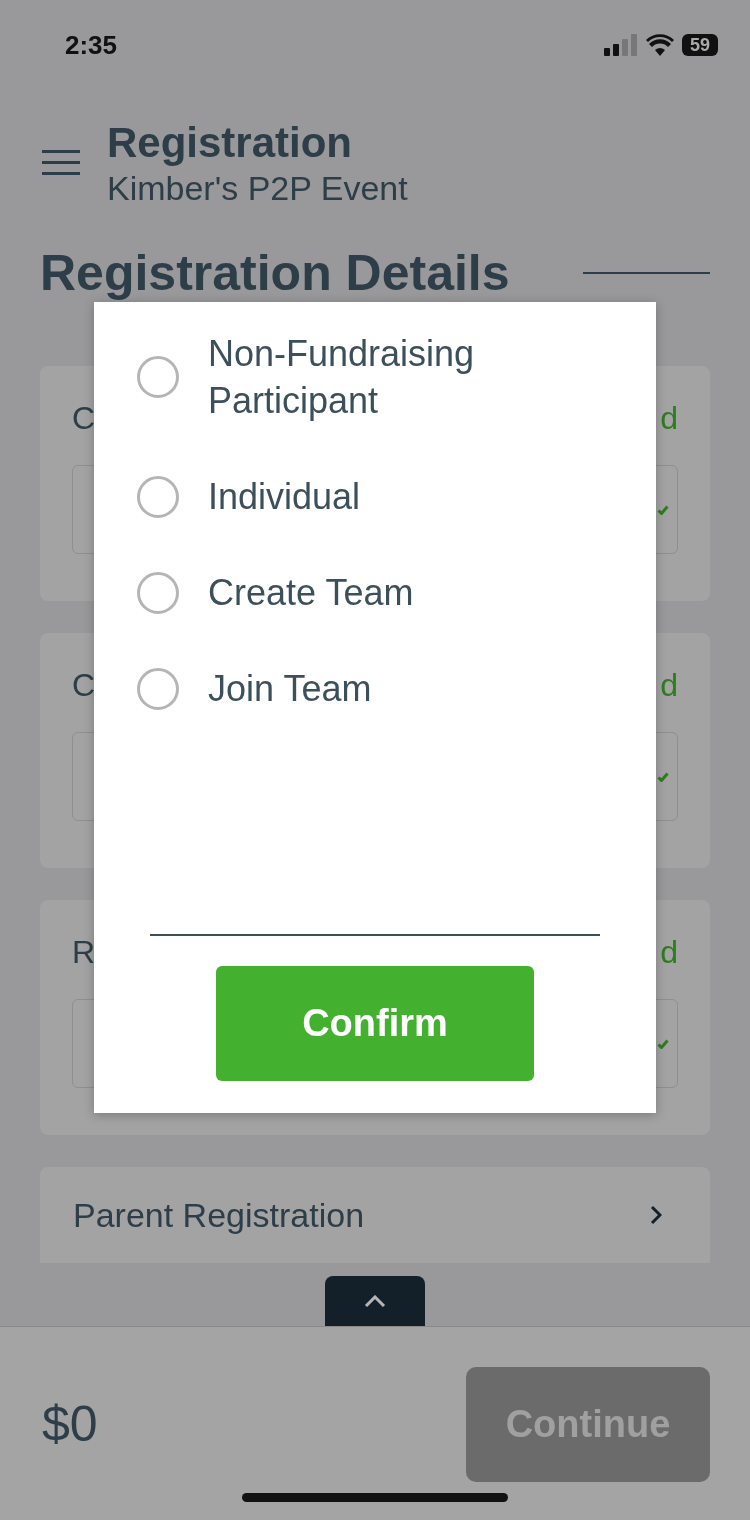 Image resolution: width=750 pixels, height=1520 pixels. What do you see at coordinates (257, 188) in the screenshot?
I see `page-subtitle: Kimber's P2P Event` at bounding box center [257, 188].